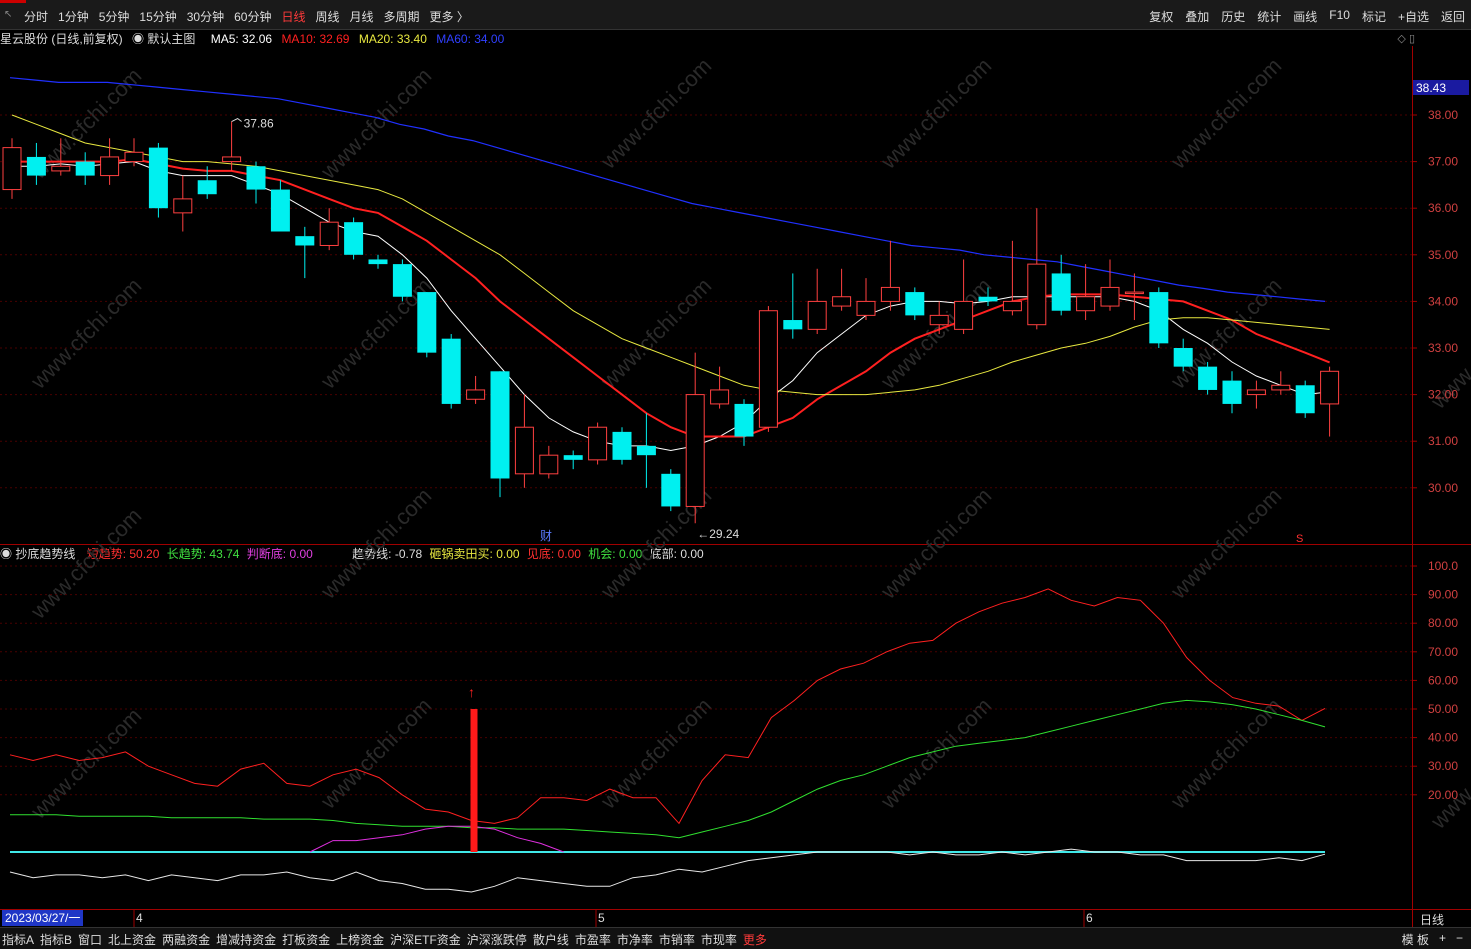 The image size is (1471, 949). I want to click on bottom-tab-8: 沪深ETF资金, so click(425, 939).